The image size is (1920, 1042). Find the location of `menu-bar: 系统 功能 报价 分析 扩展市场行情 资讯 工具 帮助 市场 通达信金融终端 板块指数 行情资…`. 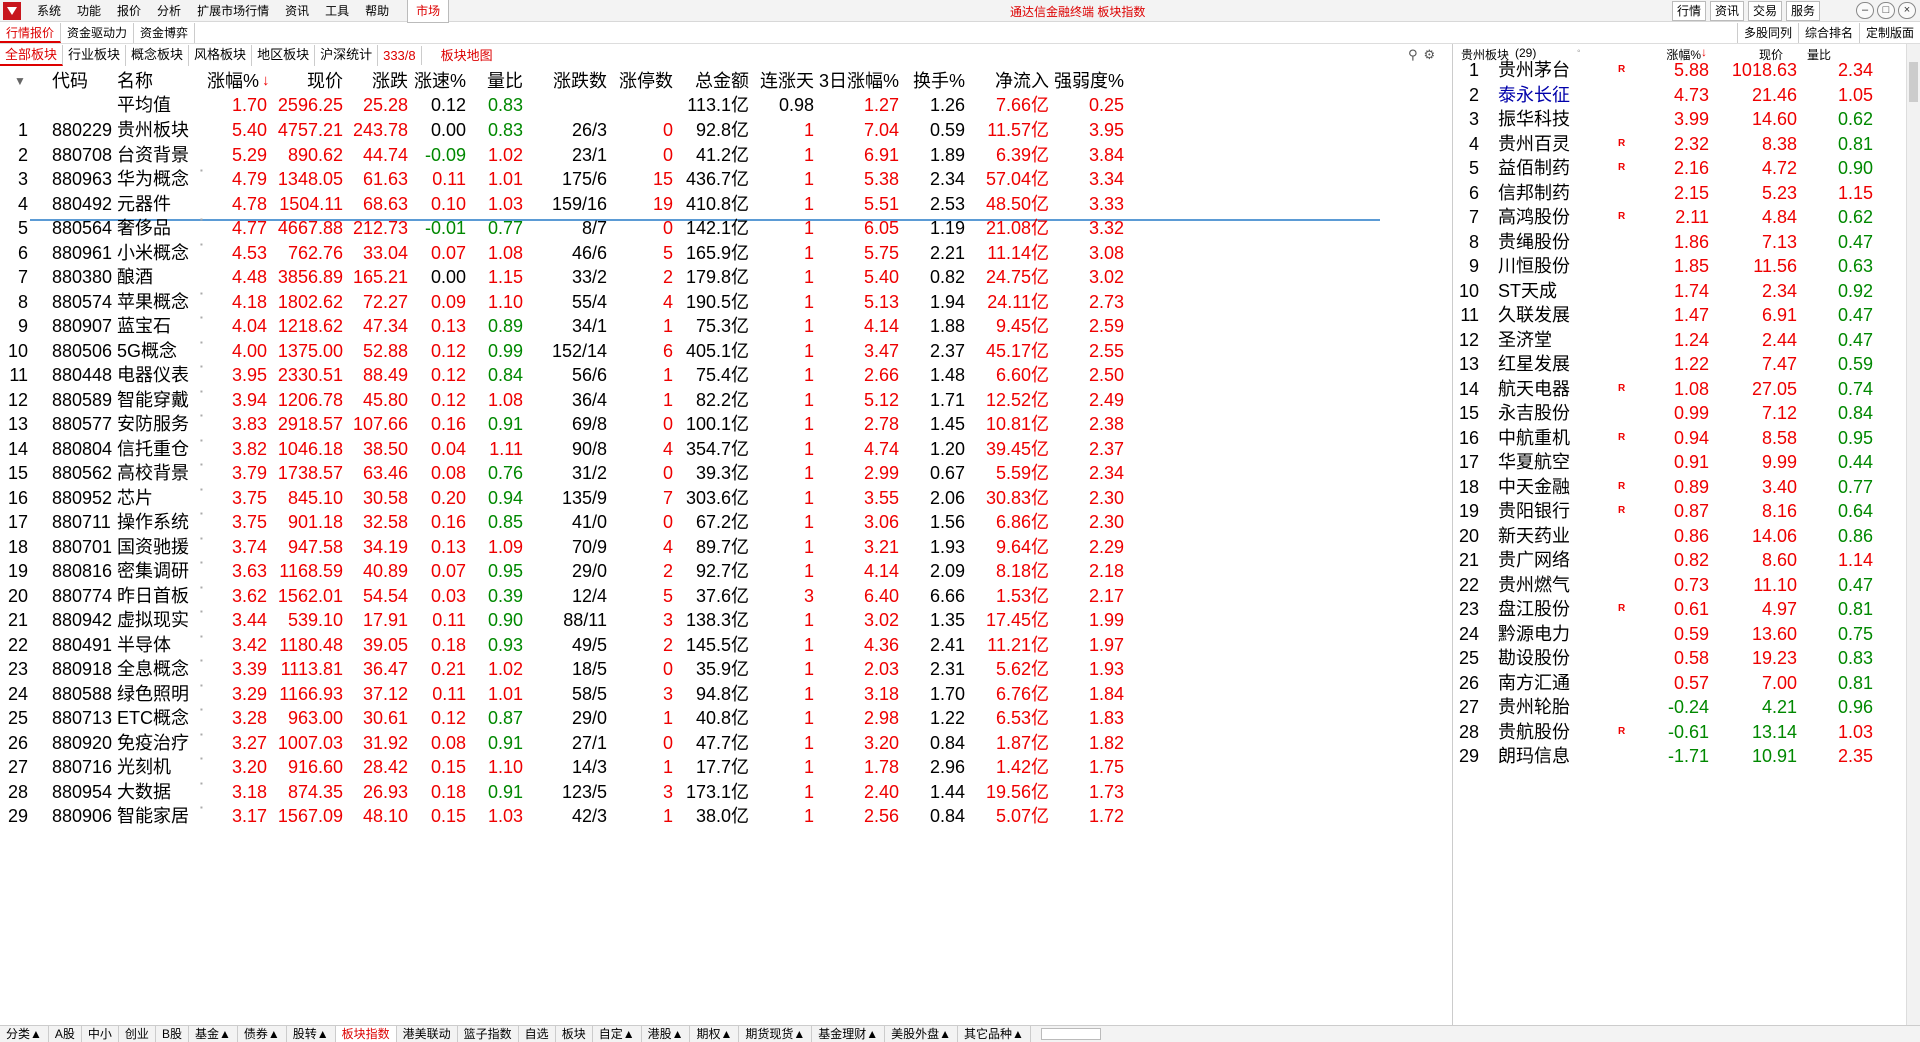

menu-bar: 系统 功能 报价 分析 扩展市场行情 资讯 工具 帮助 市场 通达信金融终端 板块指数 行情资… is located at coordinates (960, 11).